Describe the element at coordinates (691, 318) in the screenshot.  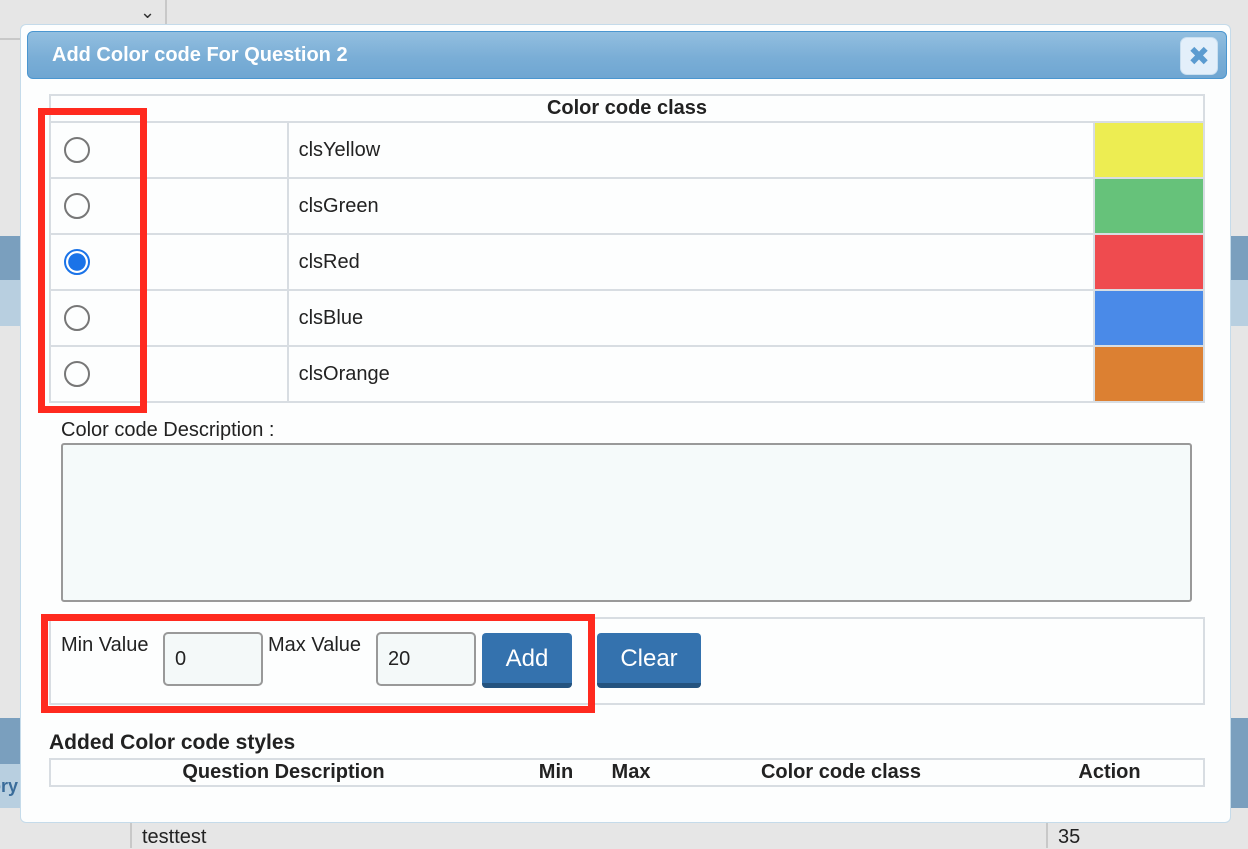
I see `color-name: clsBlue` at that location.